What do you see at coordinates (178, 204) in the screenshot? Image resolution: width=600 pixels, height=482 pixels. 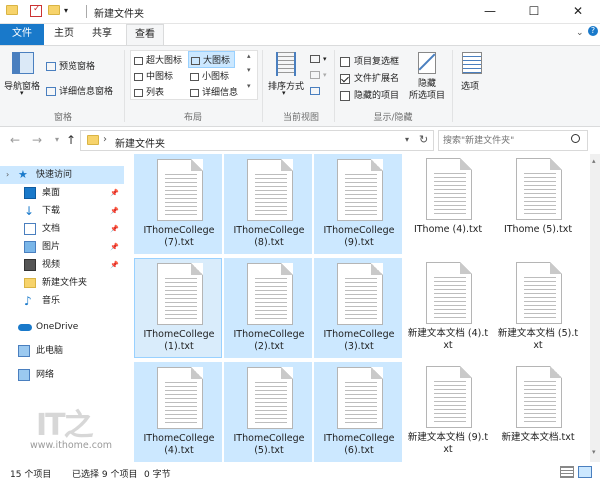 I see `file-item: IThomeCollege (7).txt` at bounding box center [178, 204].